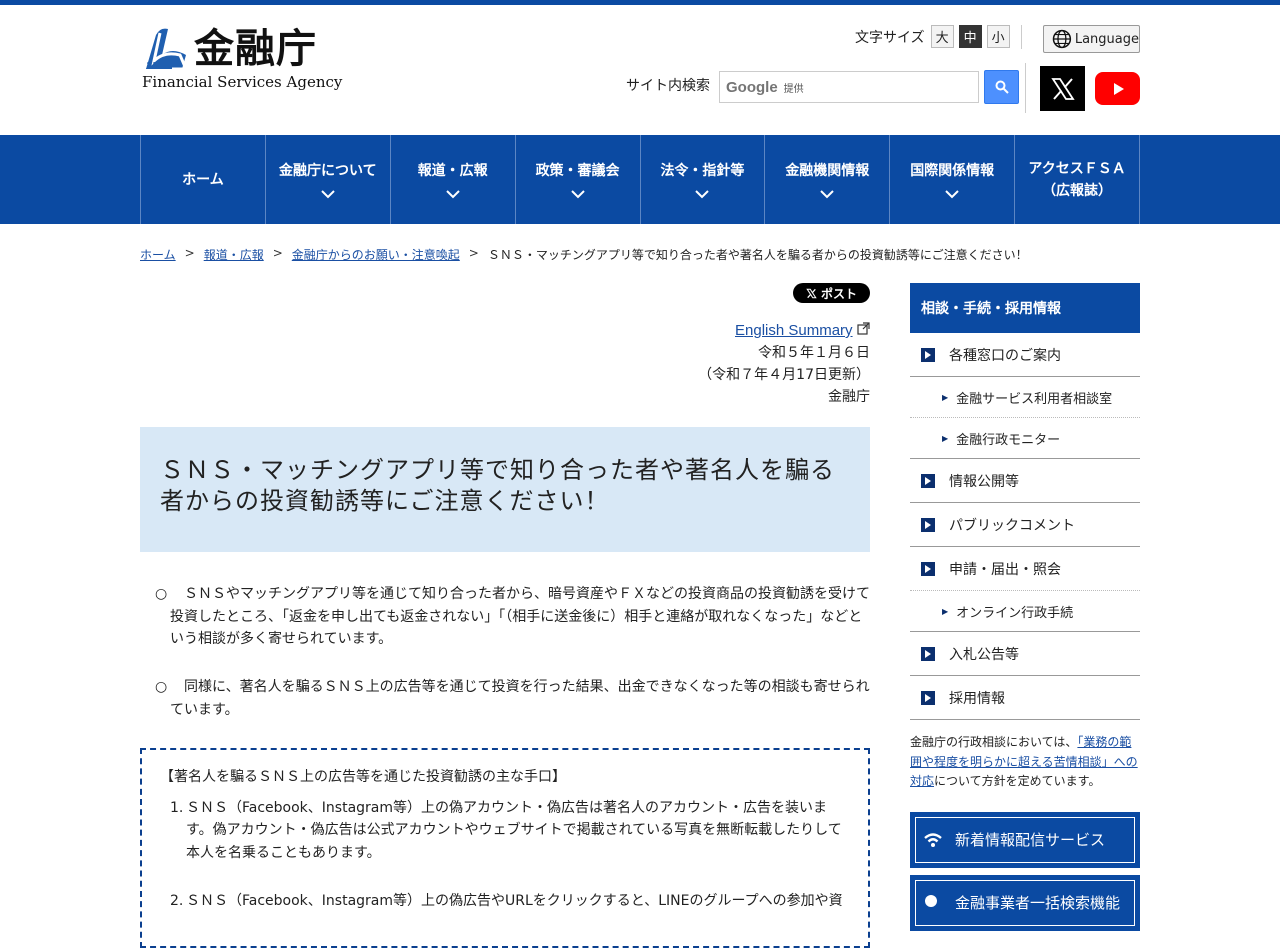 Image resolution: width=1280 pixels, height=948 pixels. What do you see at coordinates (994, 742) in the screenshot?
I see `sidebar-note-text: 金融庁の行政相談においては、` at bounding box center [994, 742].